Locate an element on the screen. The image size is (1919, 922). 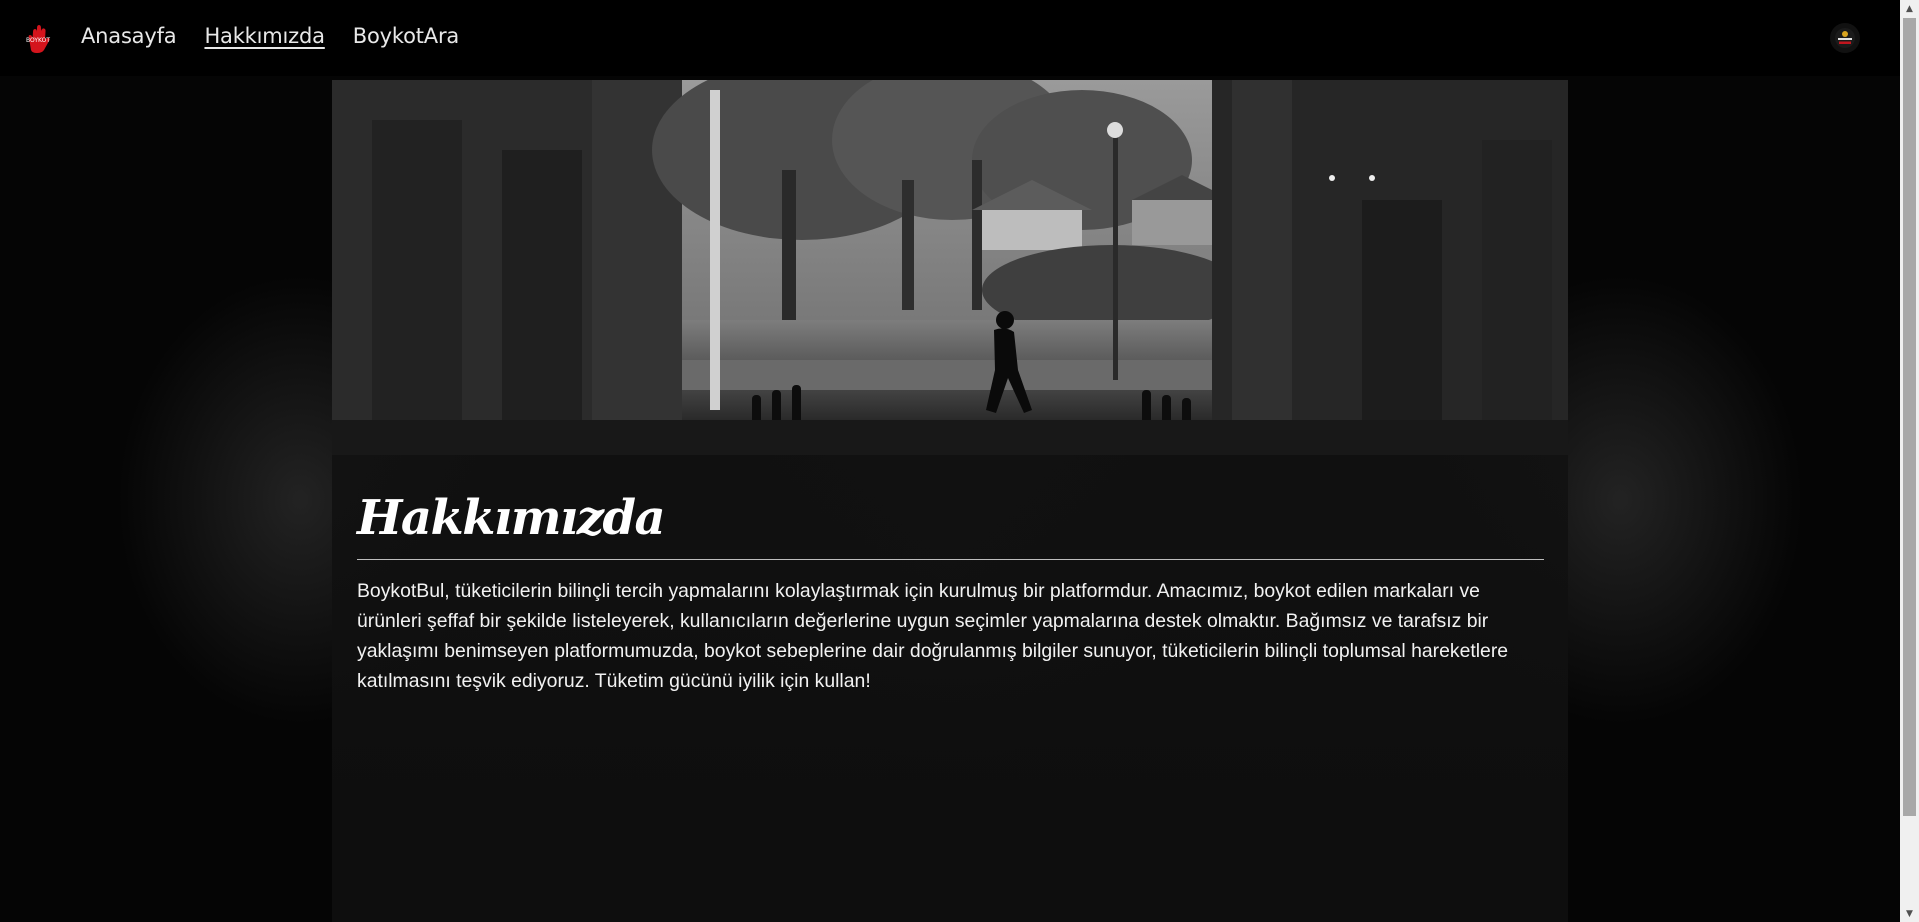
boykot-logo: BOYKOT is located at coordinates (38, 38).